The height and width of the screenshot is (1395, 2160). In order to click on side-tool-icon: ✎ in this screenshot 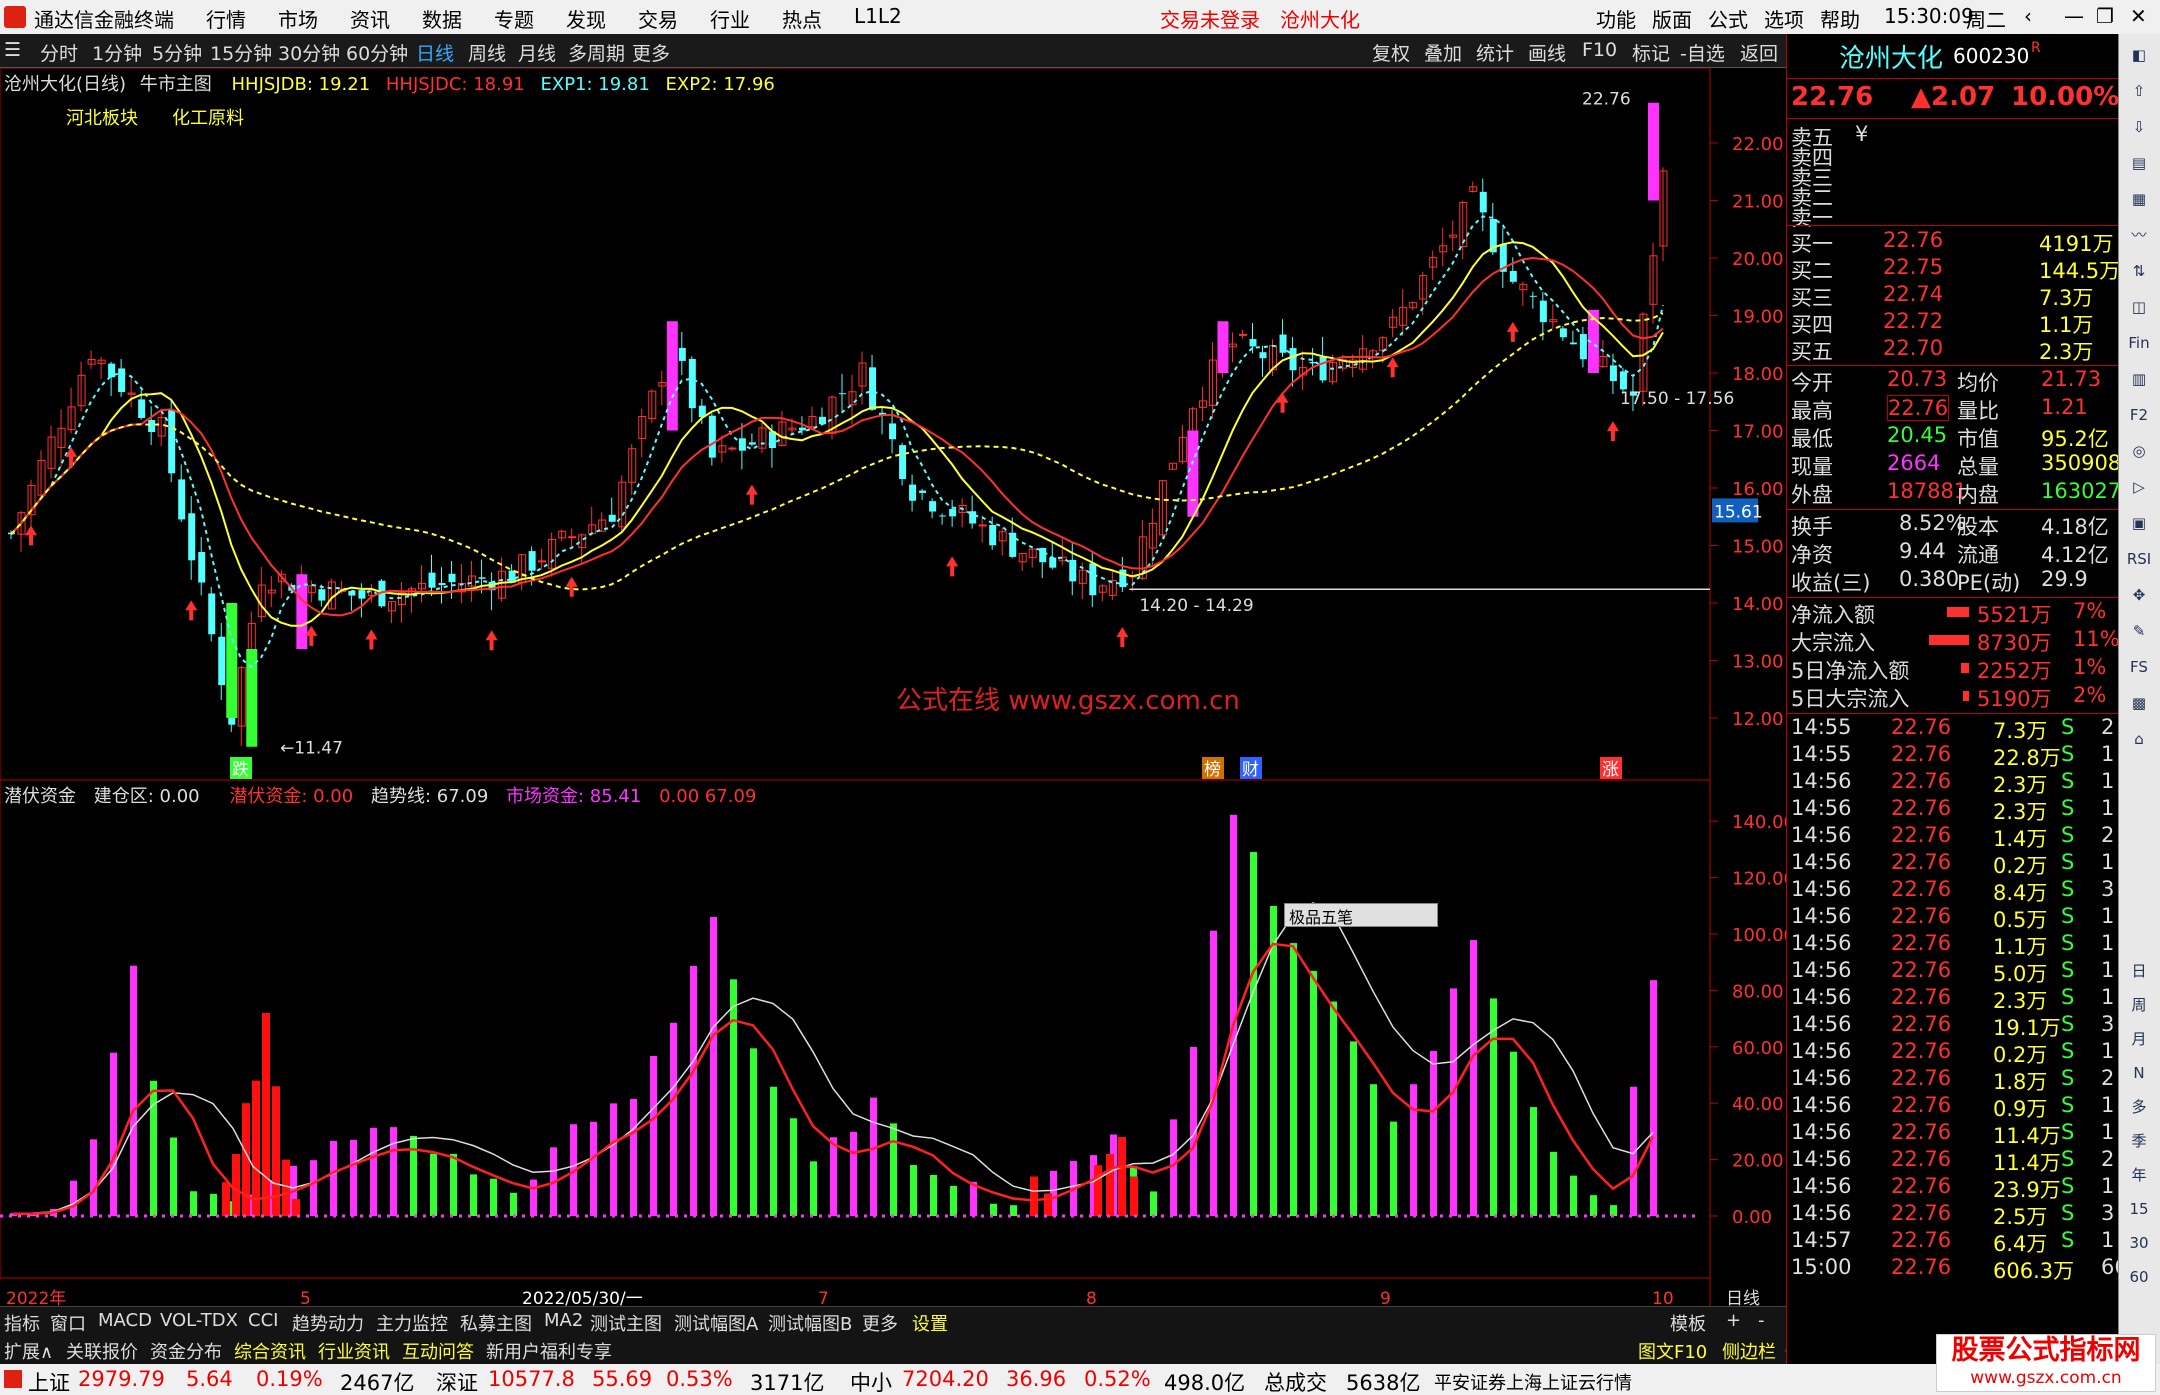, I will do `click(2139, 631)`.